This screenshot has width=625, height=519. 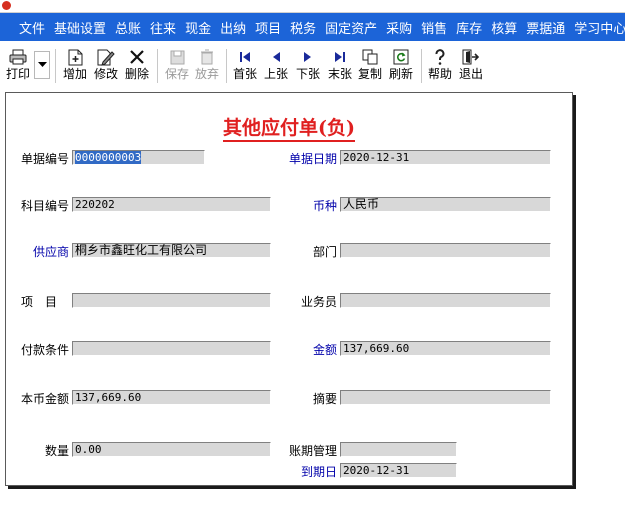 I want to click on add-button: 增加, so click(x=75, y=66).